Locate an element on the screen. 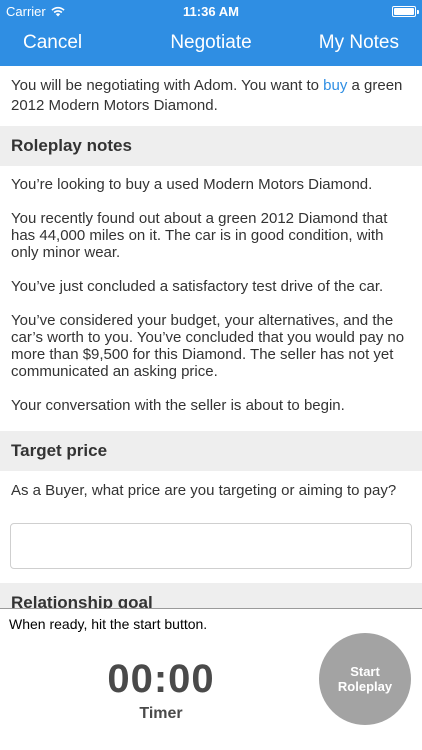 Image resolution: width=422 pixels, height=750 pixels. navigation-bar: Cancel Negotiate My Notes is located at coordinates (211, 44).